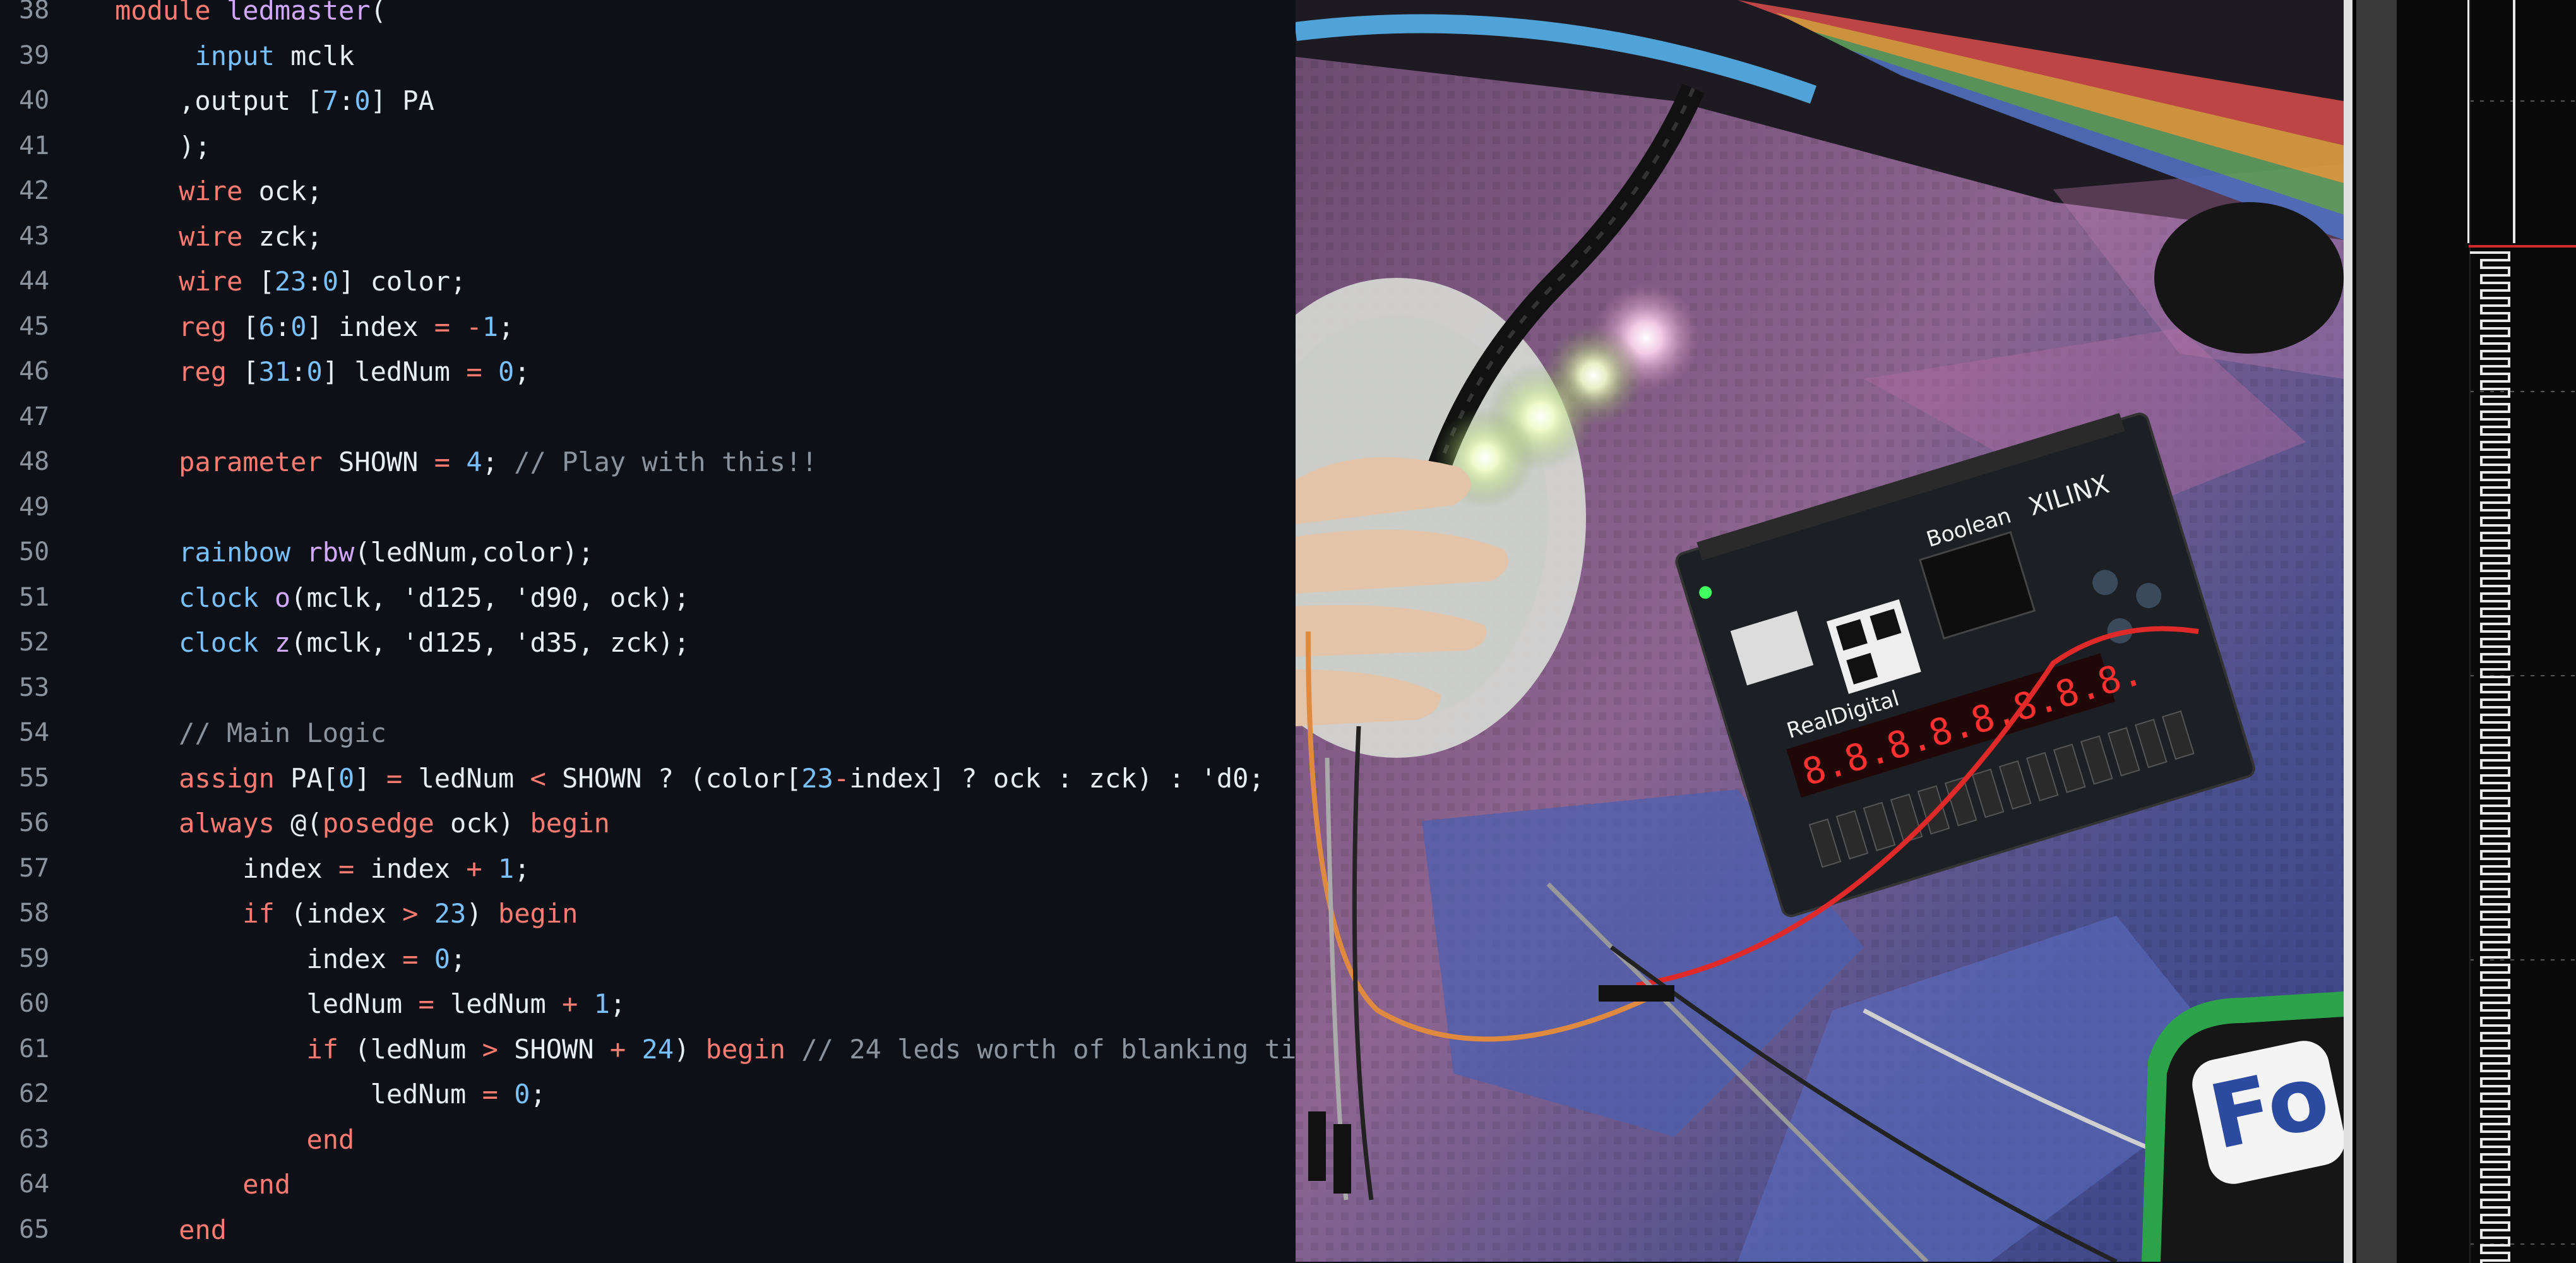  I want to click on code-text: wire zck;, so click(219, 237).